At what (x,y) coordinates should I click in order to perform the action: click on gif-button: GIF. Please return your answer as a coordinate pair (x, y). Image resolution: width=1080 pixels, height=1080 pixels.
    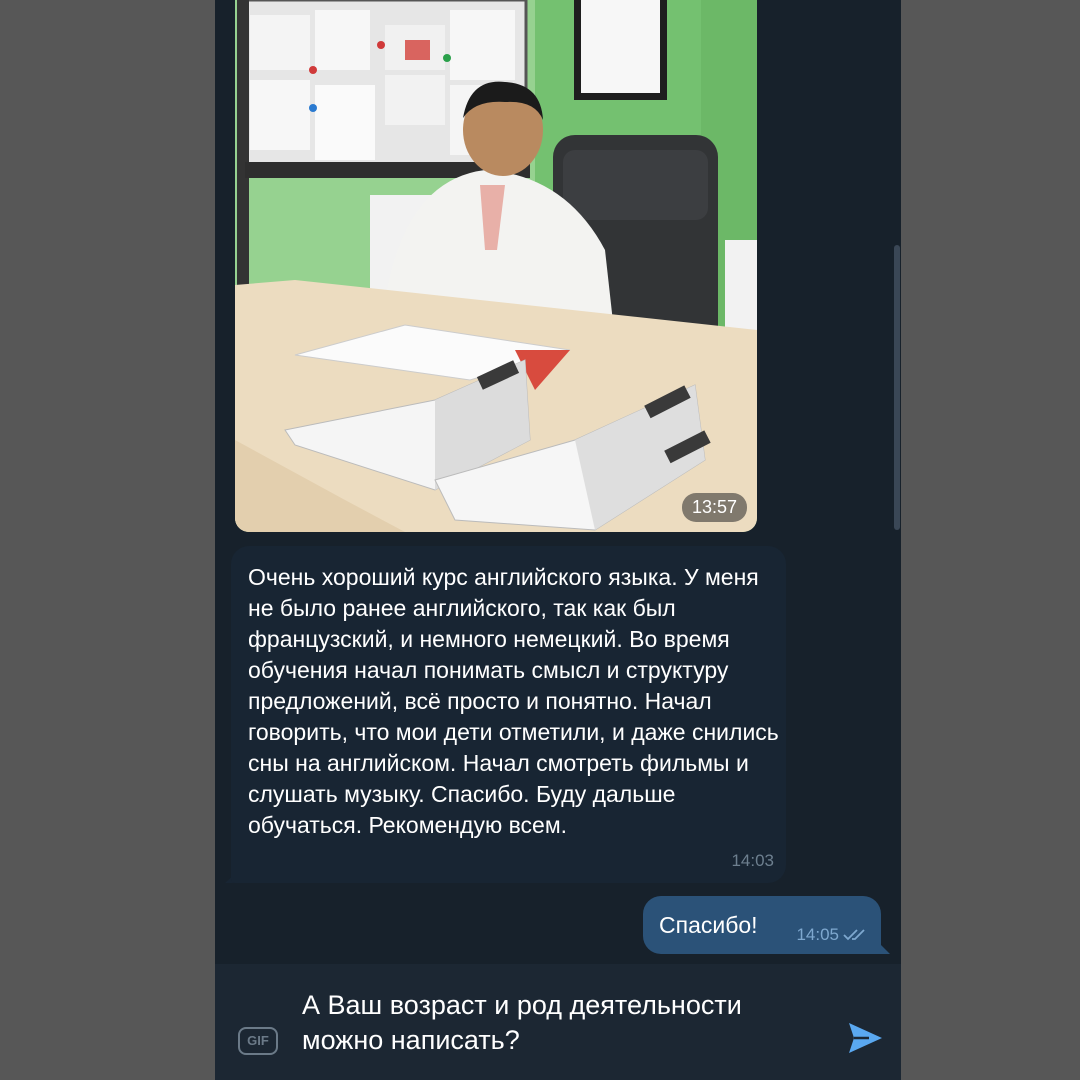
    Looking at the image, I should click on (258, 1041).